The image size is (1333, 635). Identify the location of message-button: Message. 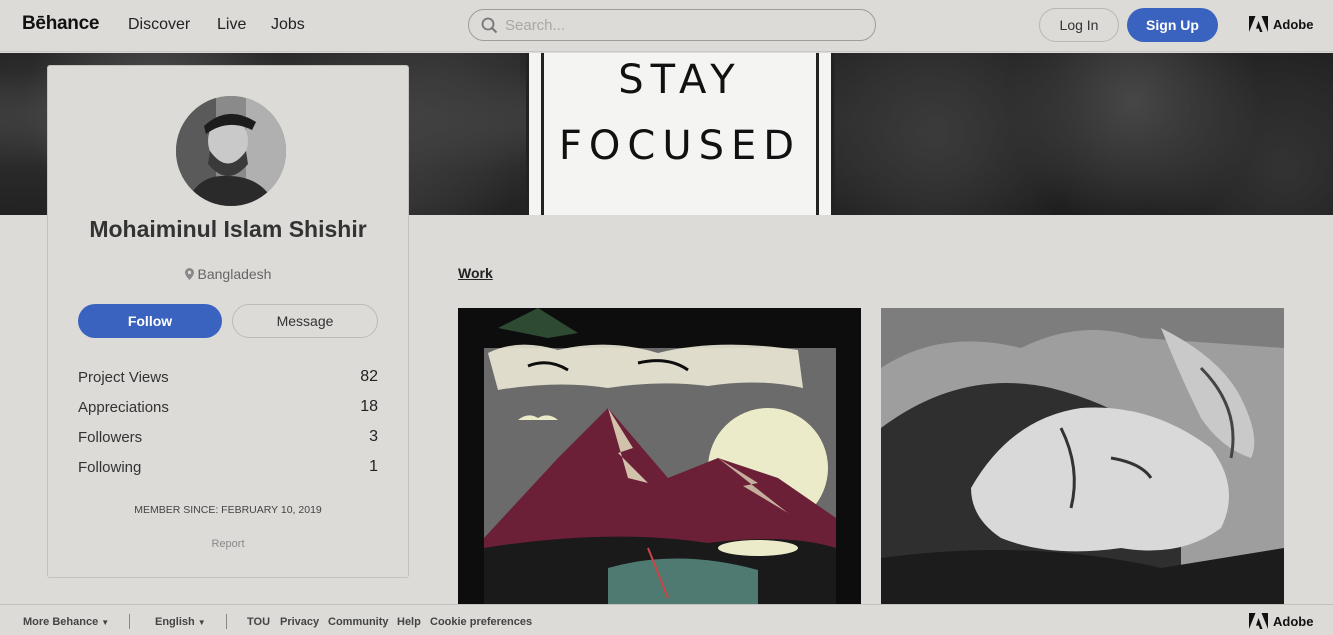
(305, 321).